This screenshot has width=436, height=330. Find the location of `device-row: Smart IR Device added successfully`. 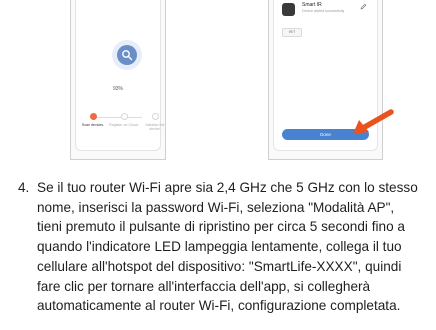

device-row: Smart IR Device added successfully is located at coordinates (325, 11).